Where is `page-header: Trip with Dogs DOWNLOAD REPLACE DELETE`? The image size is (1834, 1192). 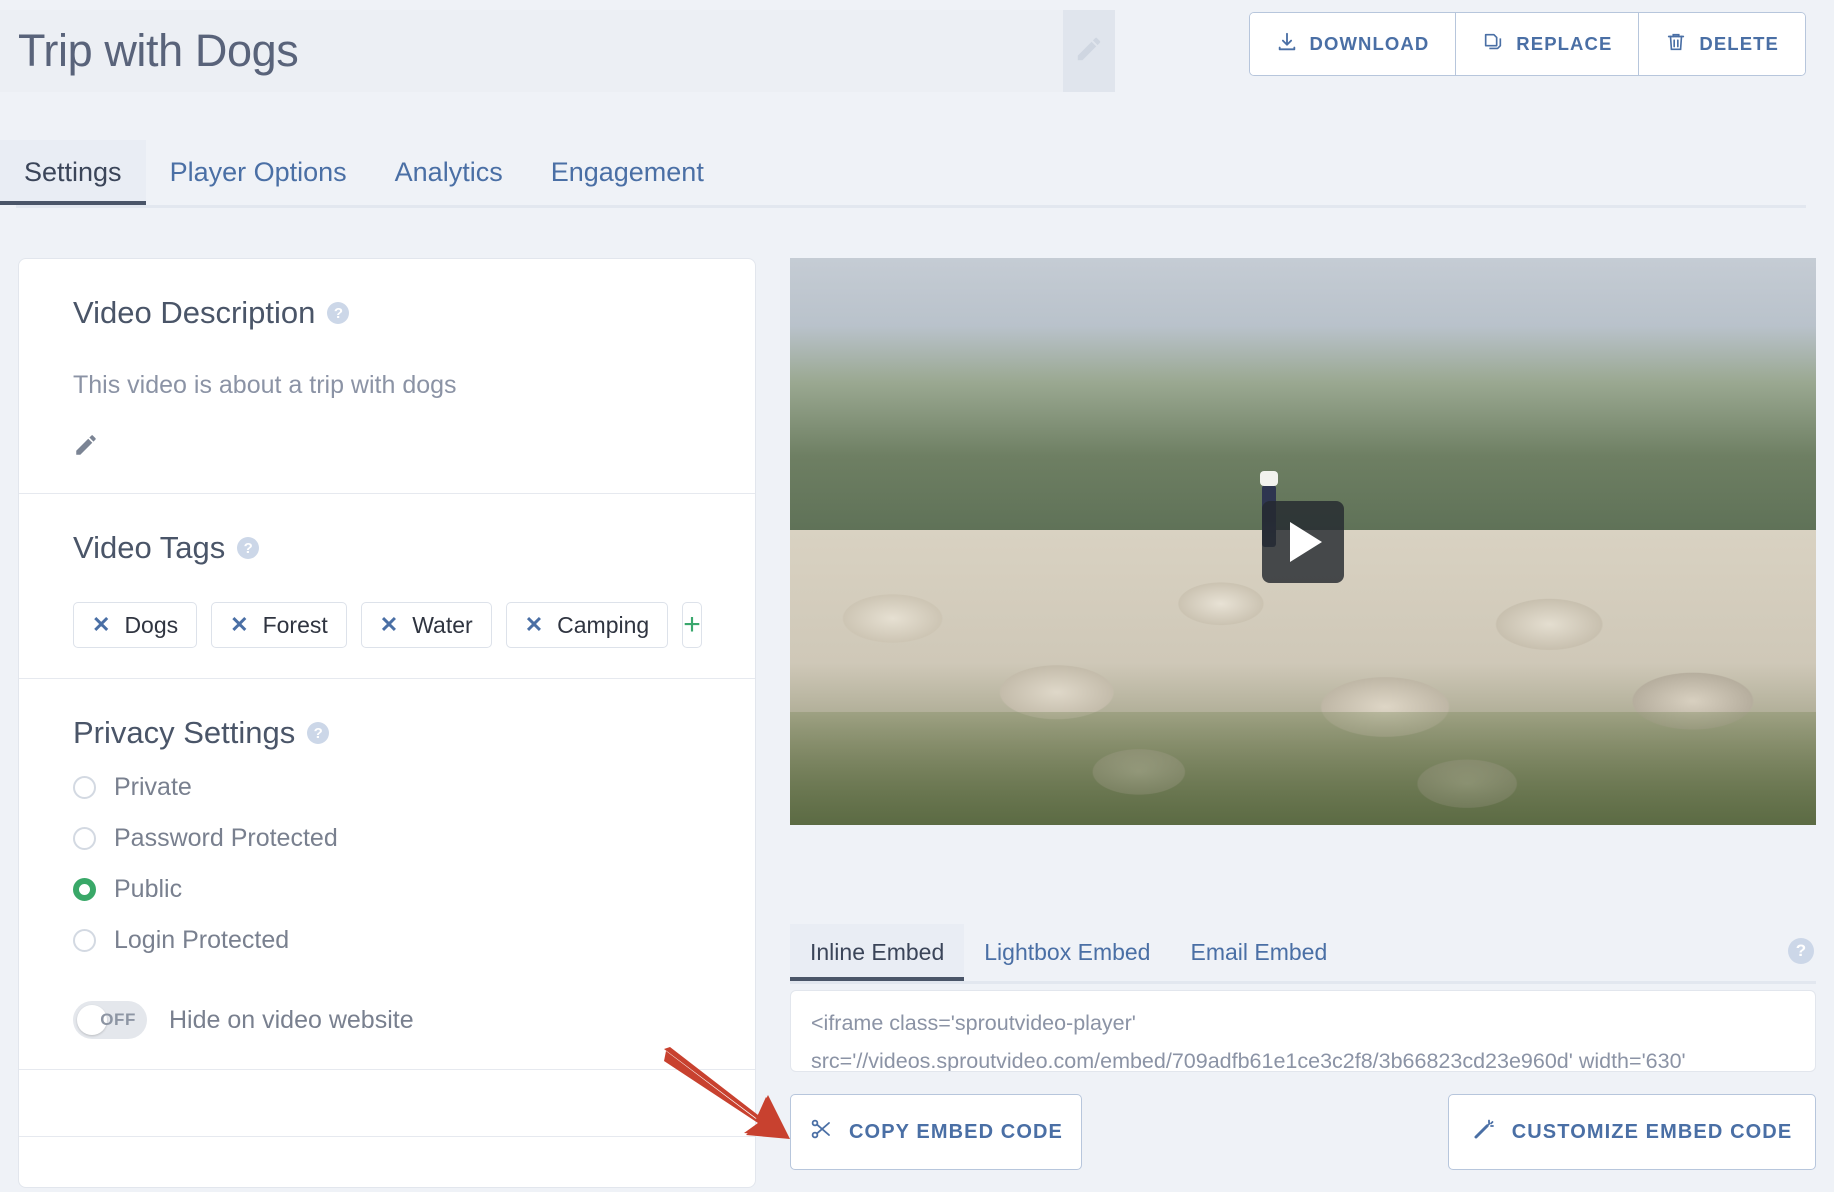 page-header: Trip with Dogs DOWNLOAD REPLACE DELETE is located at coordinates (917, 50).